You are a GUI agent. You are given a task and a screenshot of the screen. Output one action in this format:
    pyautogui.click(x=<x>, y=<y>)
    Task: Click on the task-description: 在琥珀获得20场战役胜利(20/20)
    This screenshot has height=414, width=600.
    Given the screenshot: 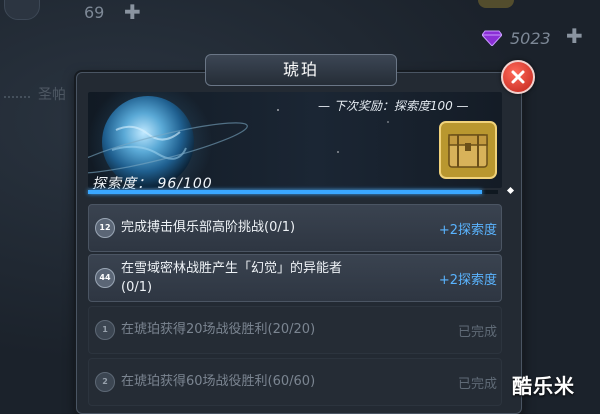 What is the action you would take?
    pyautogui.click(x=218, y=329)
    